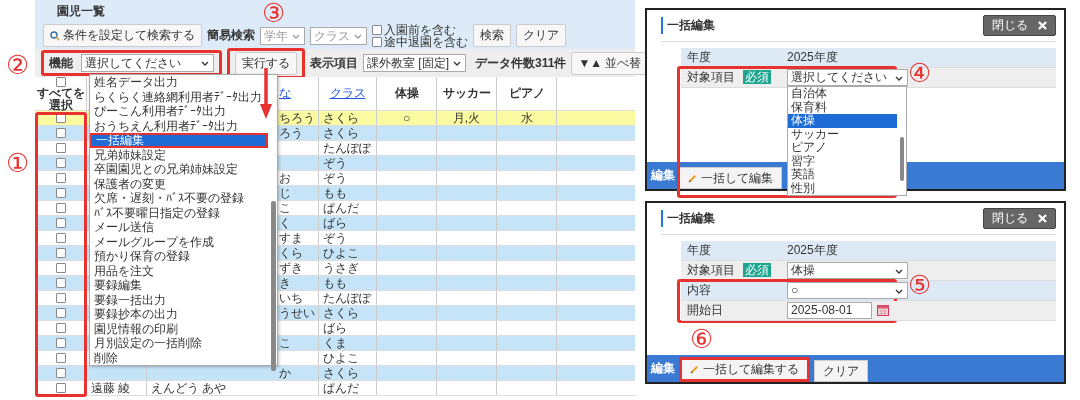  What do you see at coordinates (285, 93) in the screenshot?
I see `column-header: な` at bounding box center [285, 93].